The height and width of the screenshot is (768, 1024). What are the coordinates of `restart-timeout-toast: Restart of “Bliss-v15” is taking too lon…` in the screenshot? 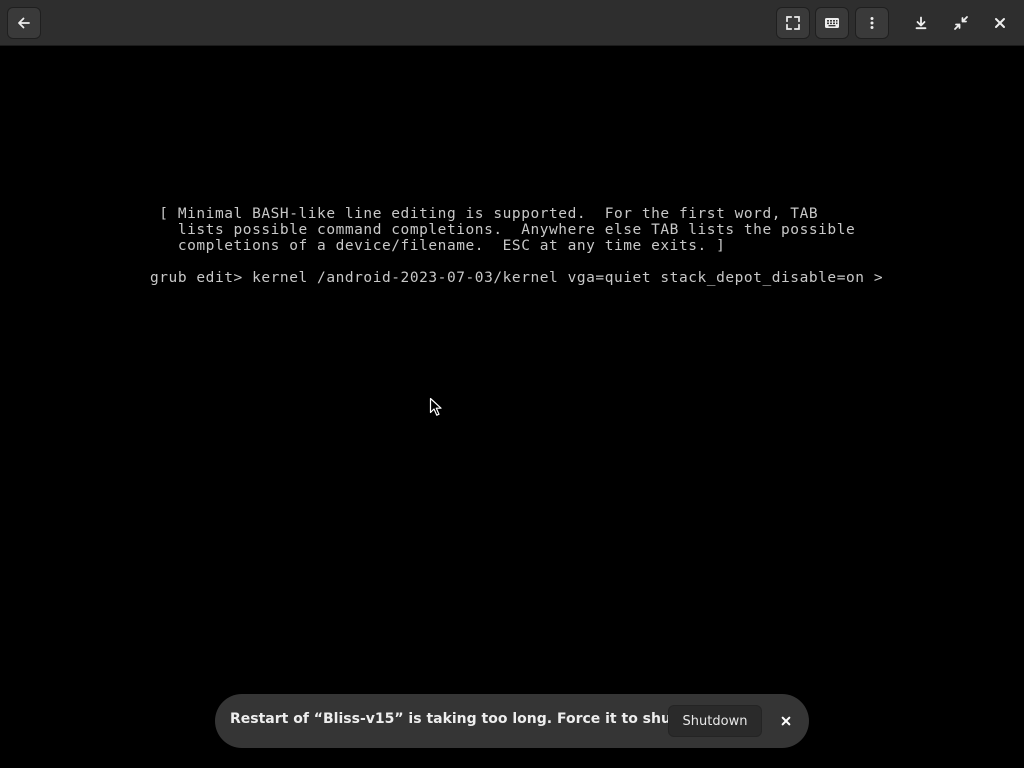 It's located at (512, 721).